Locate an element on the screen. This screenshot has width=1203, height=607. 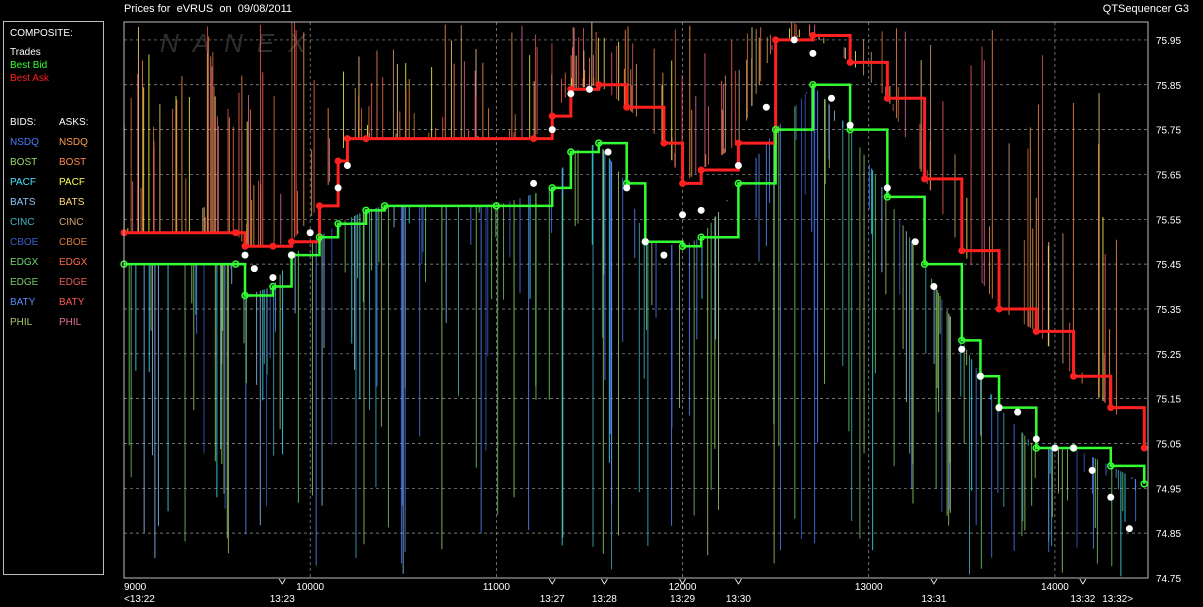
time-label: 13:28 is located at coordinates (604, 599).